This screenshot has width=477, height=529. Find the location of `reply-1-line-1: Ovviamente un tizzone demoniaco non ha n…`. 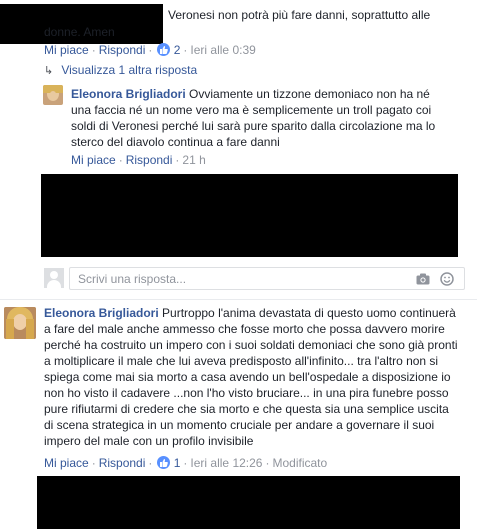

reply-1-line-1: Ovviamente un tizzone demoniaco non ha n… is located at coordinates (309, 94).